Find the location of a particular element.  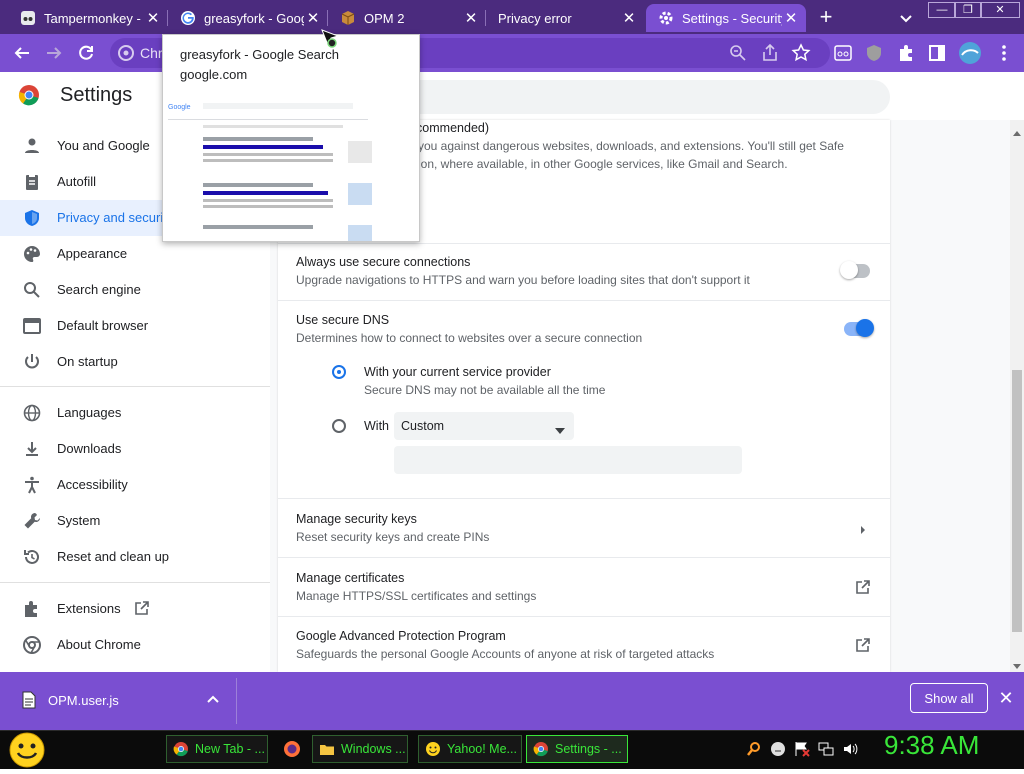

bookmark-star-icon is located at coordinates (801, 53).